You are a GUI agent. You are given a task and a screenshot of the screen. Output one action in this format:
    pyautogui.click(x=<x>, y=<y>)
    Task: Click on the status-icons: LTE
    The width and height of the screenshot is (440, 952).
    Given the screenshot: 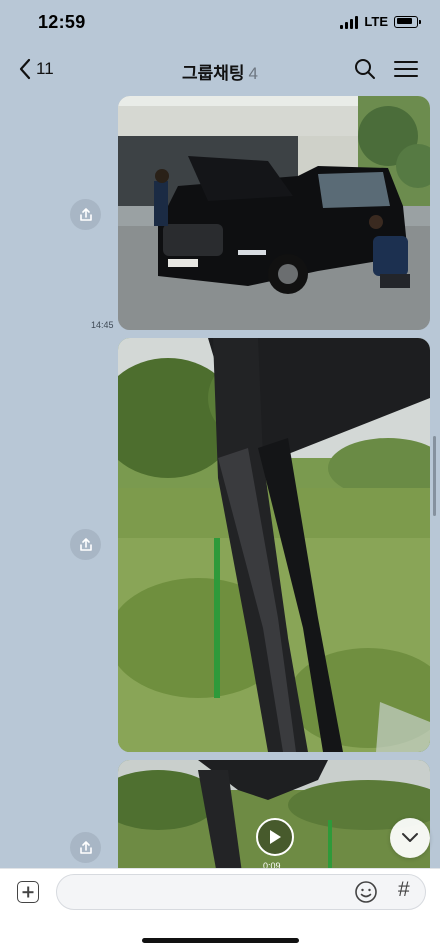 What is the action you would take?
    pyautogui.click(x=380, y=21)
    